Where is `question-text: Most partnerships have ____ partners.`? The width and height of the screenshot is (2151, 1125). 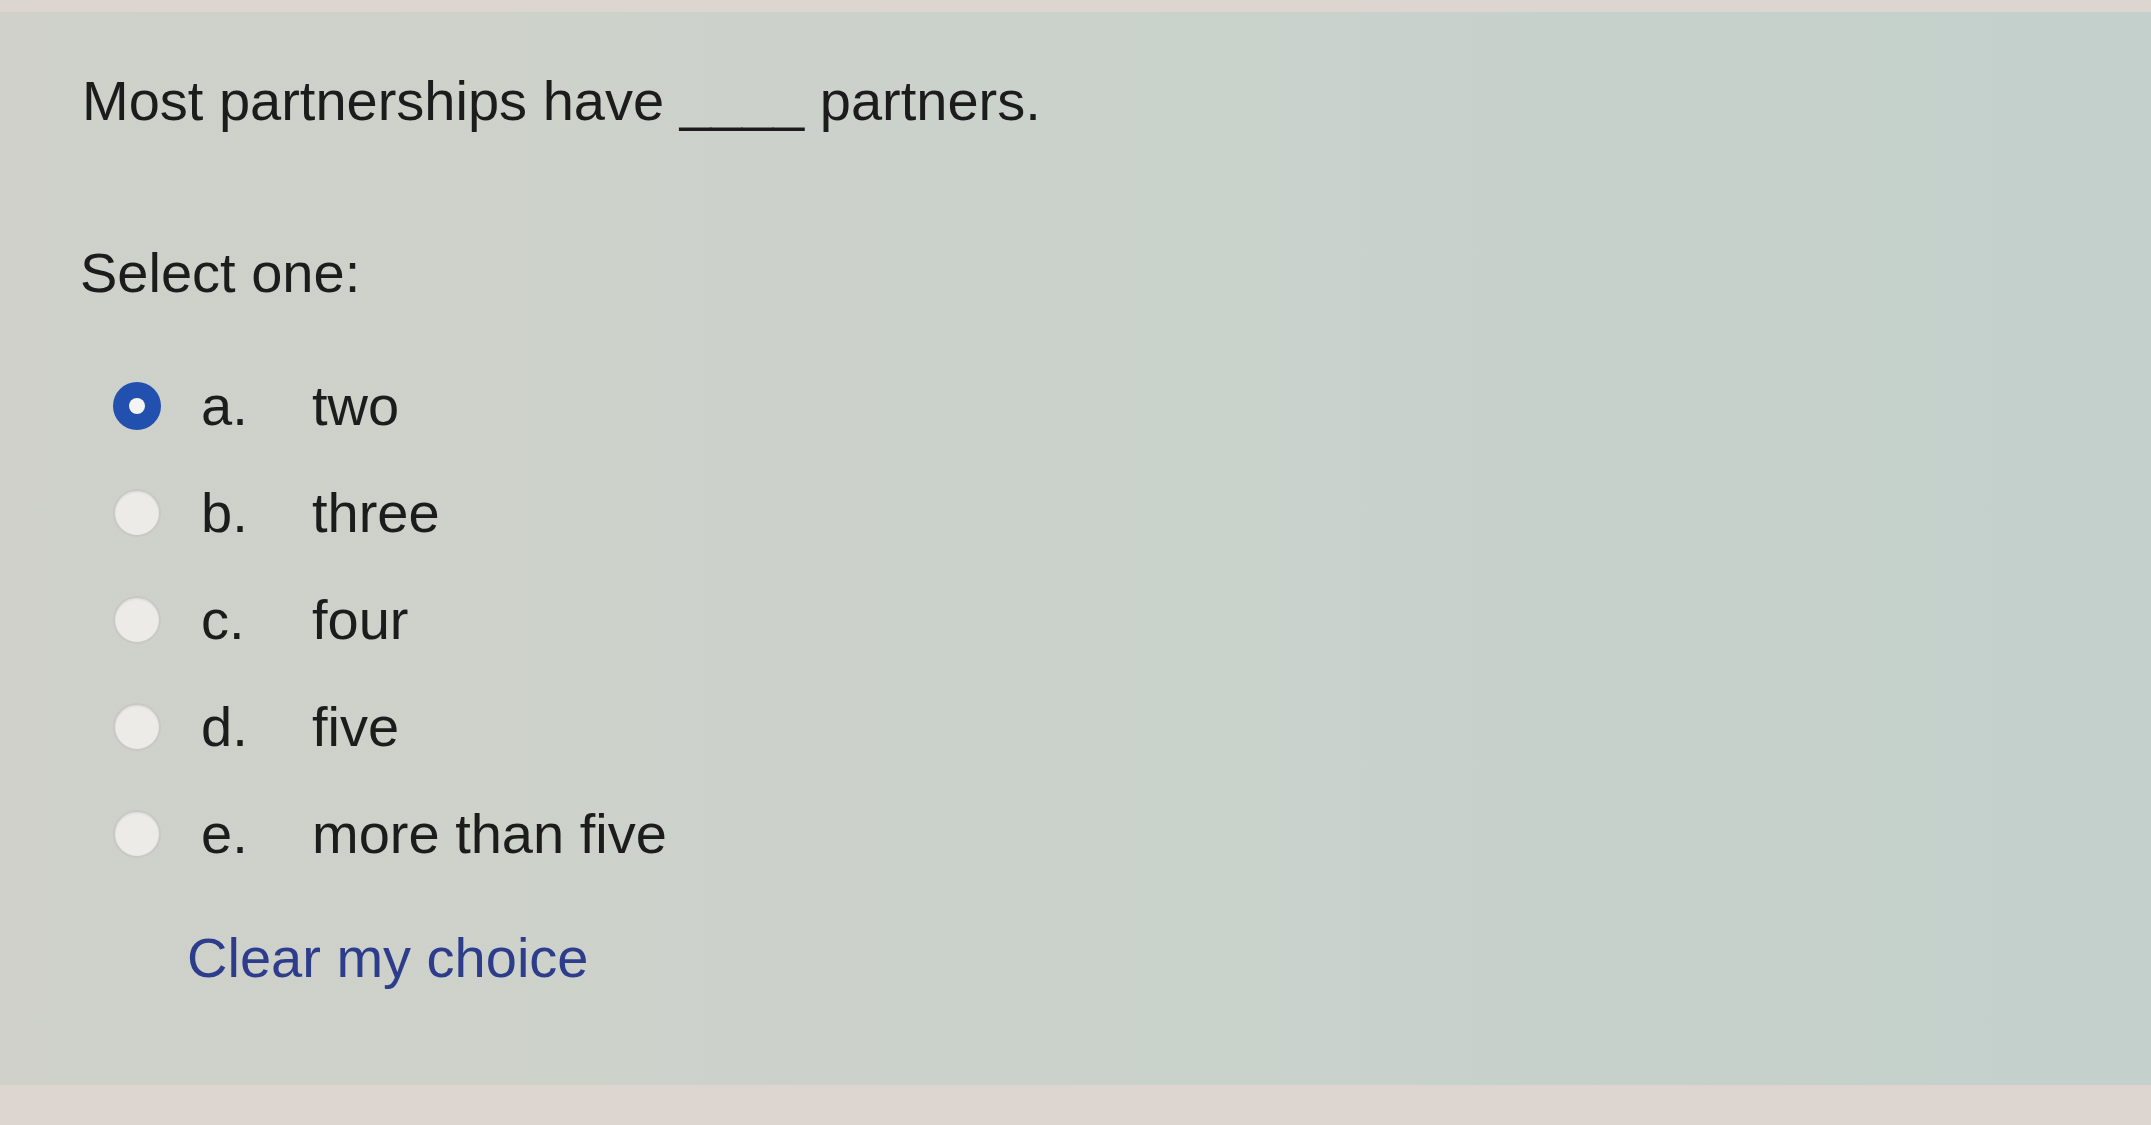
question-text: Most partnerships have ____ partners. is located at coordinates (561, 101).